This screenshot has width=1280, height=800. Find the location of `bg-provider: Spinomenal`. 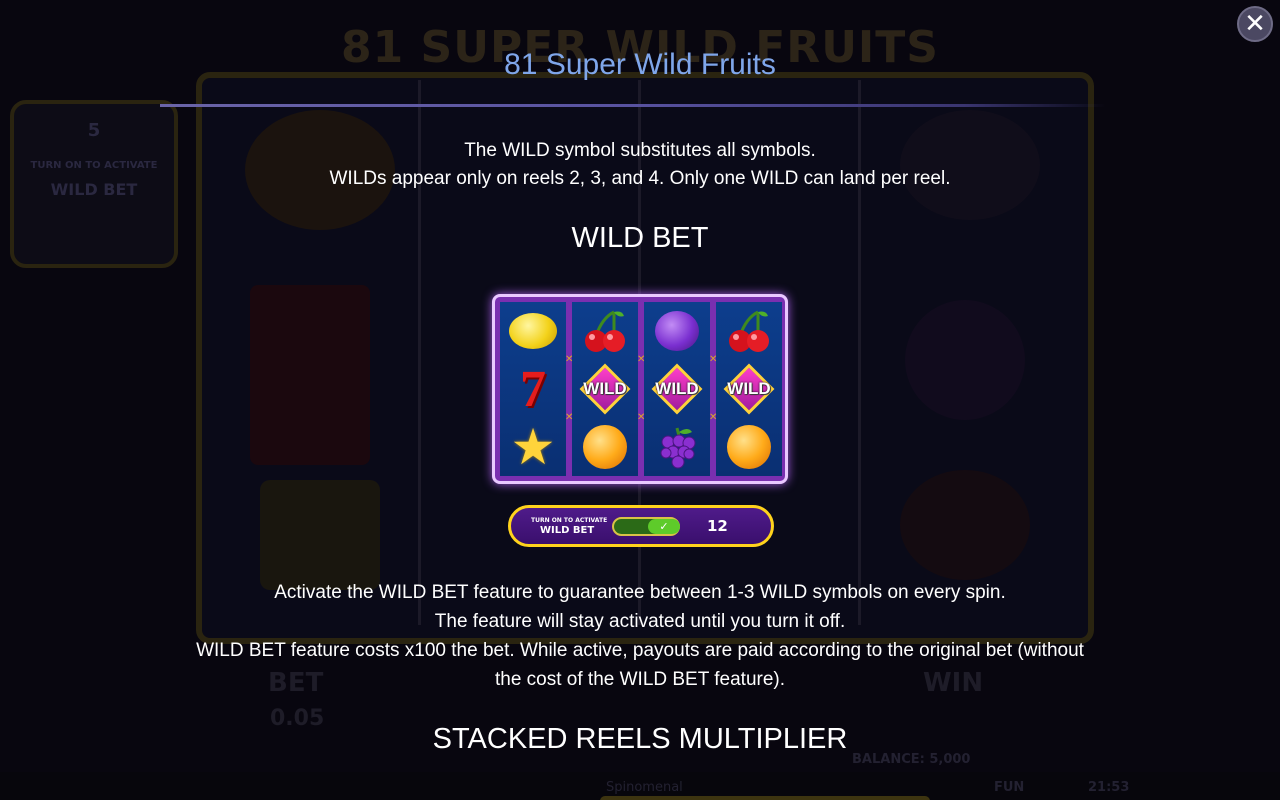

bg-provider: Spinomenal is located at coordinates (644, 787).